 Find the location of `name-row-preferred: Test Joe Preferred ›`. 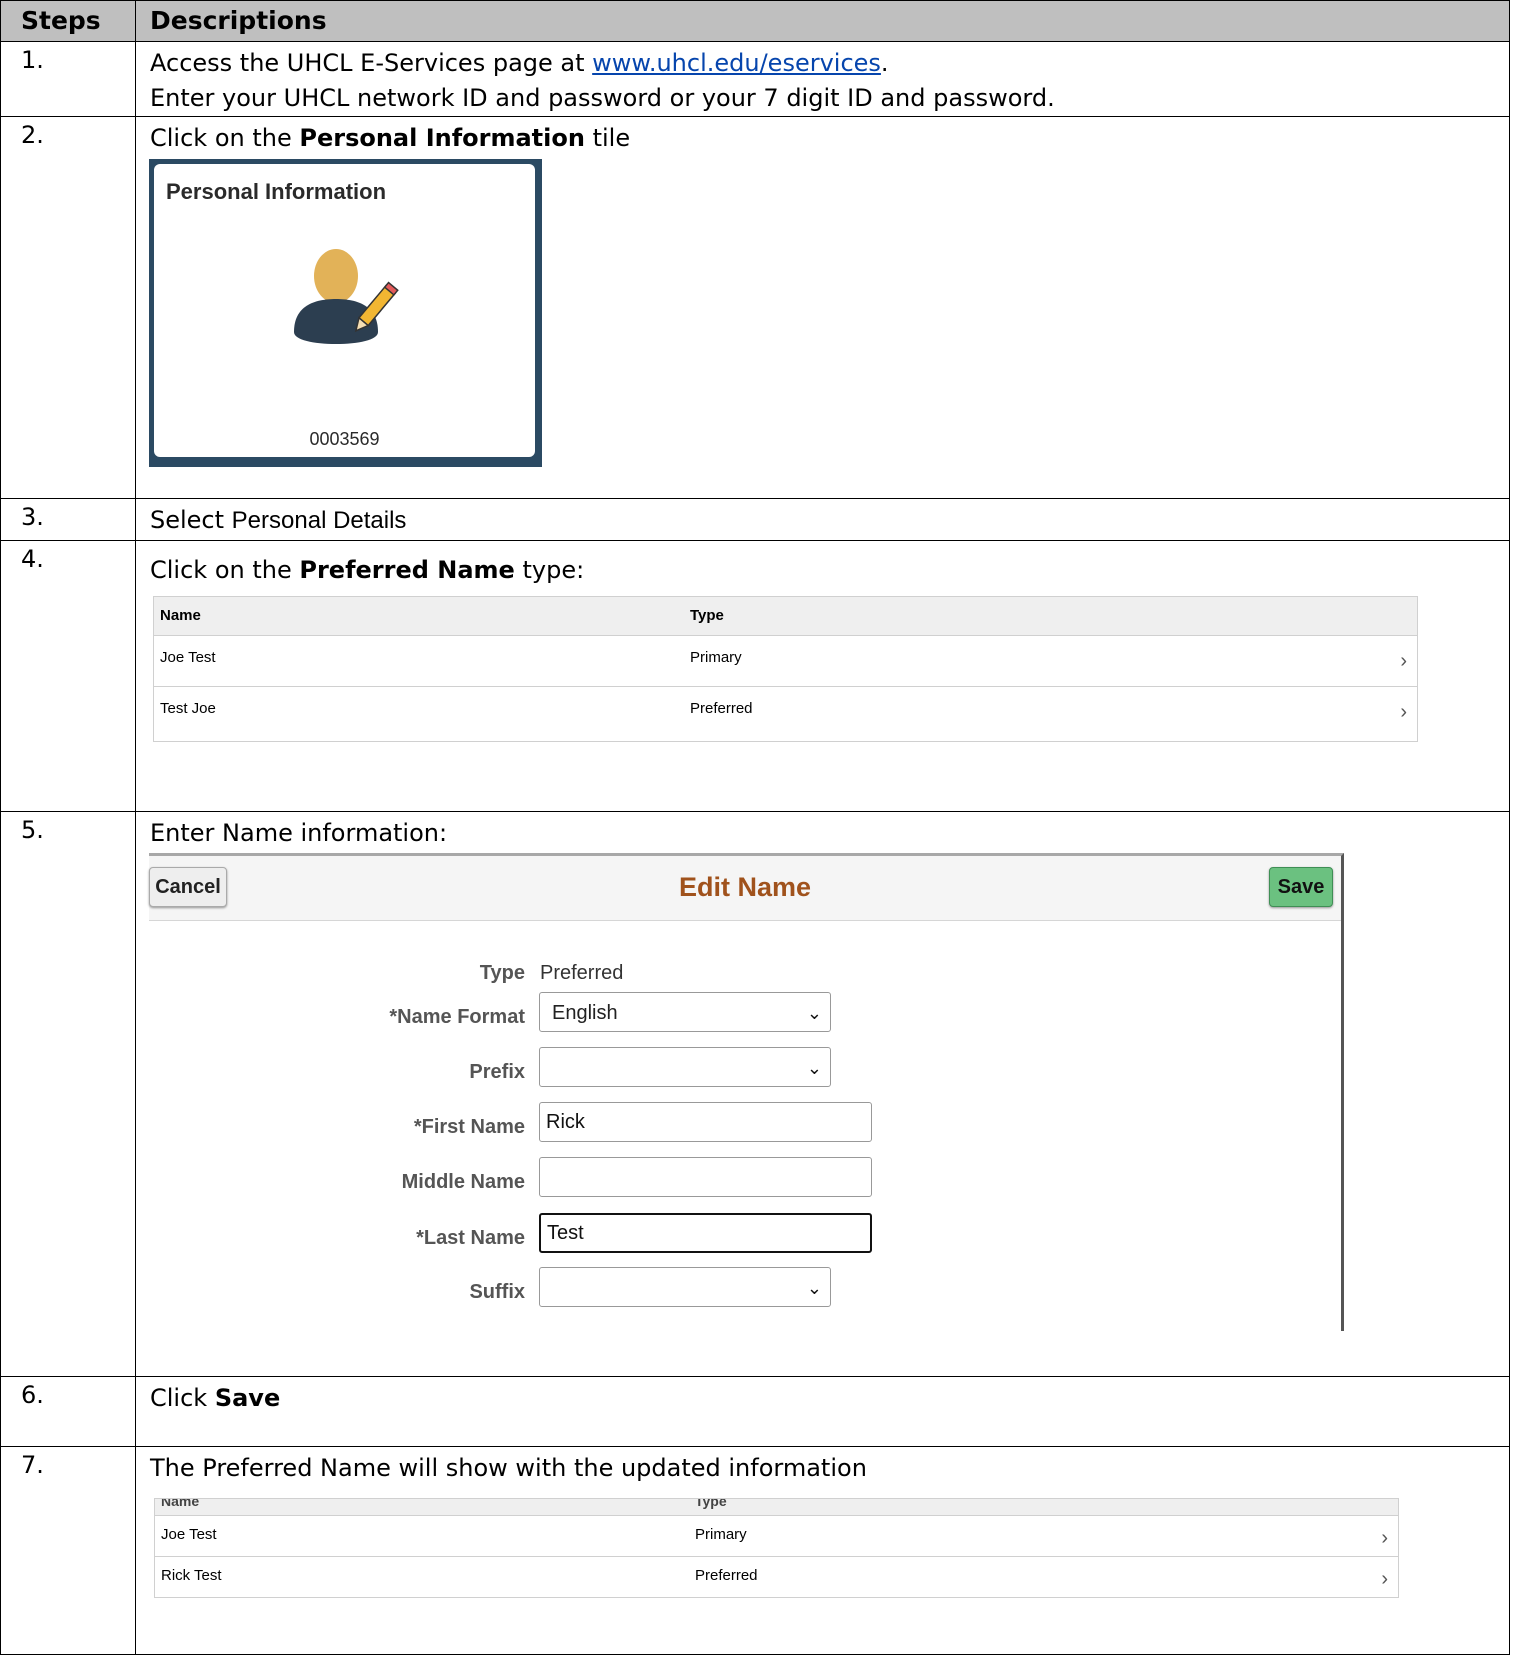

name-row-preferred: Test Joe Preferred › is located at coordinates (785, 712).